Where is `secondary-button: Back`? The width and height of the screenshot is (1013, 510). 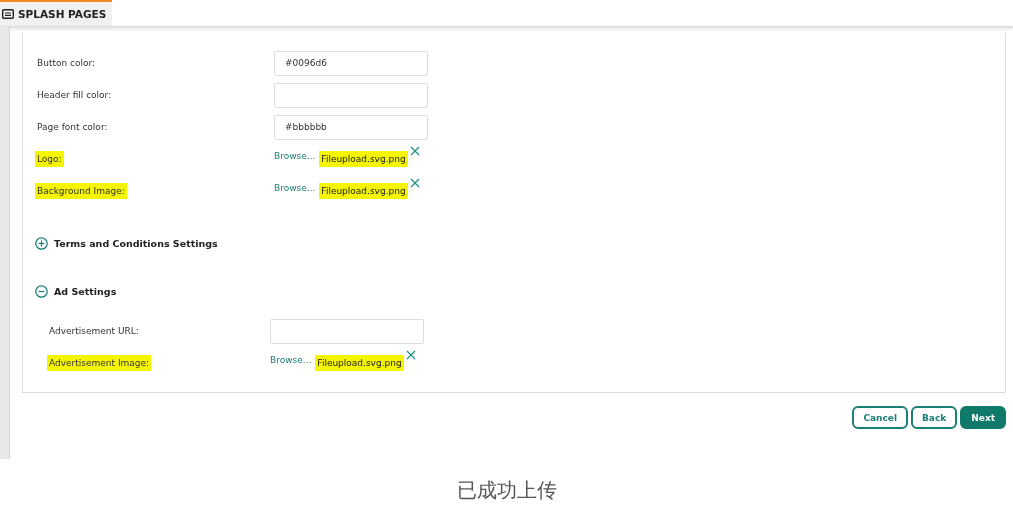 secondary-button: Back is located at coordinates (934, 417).